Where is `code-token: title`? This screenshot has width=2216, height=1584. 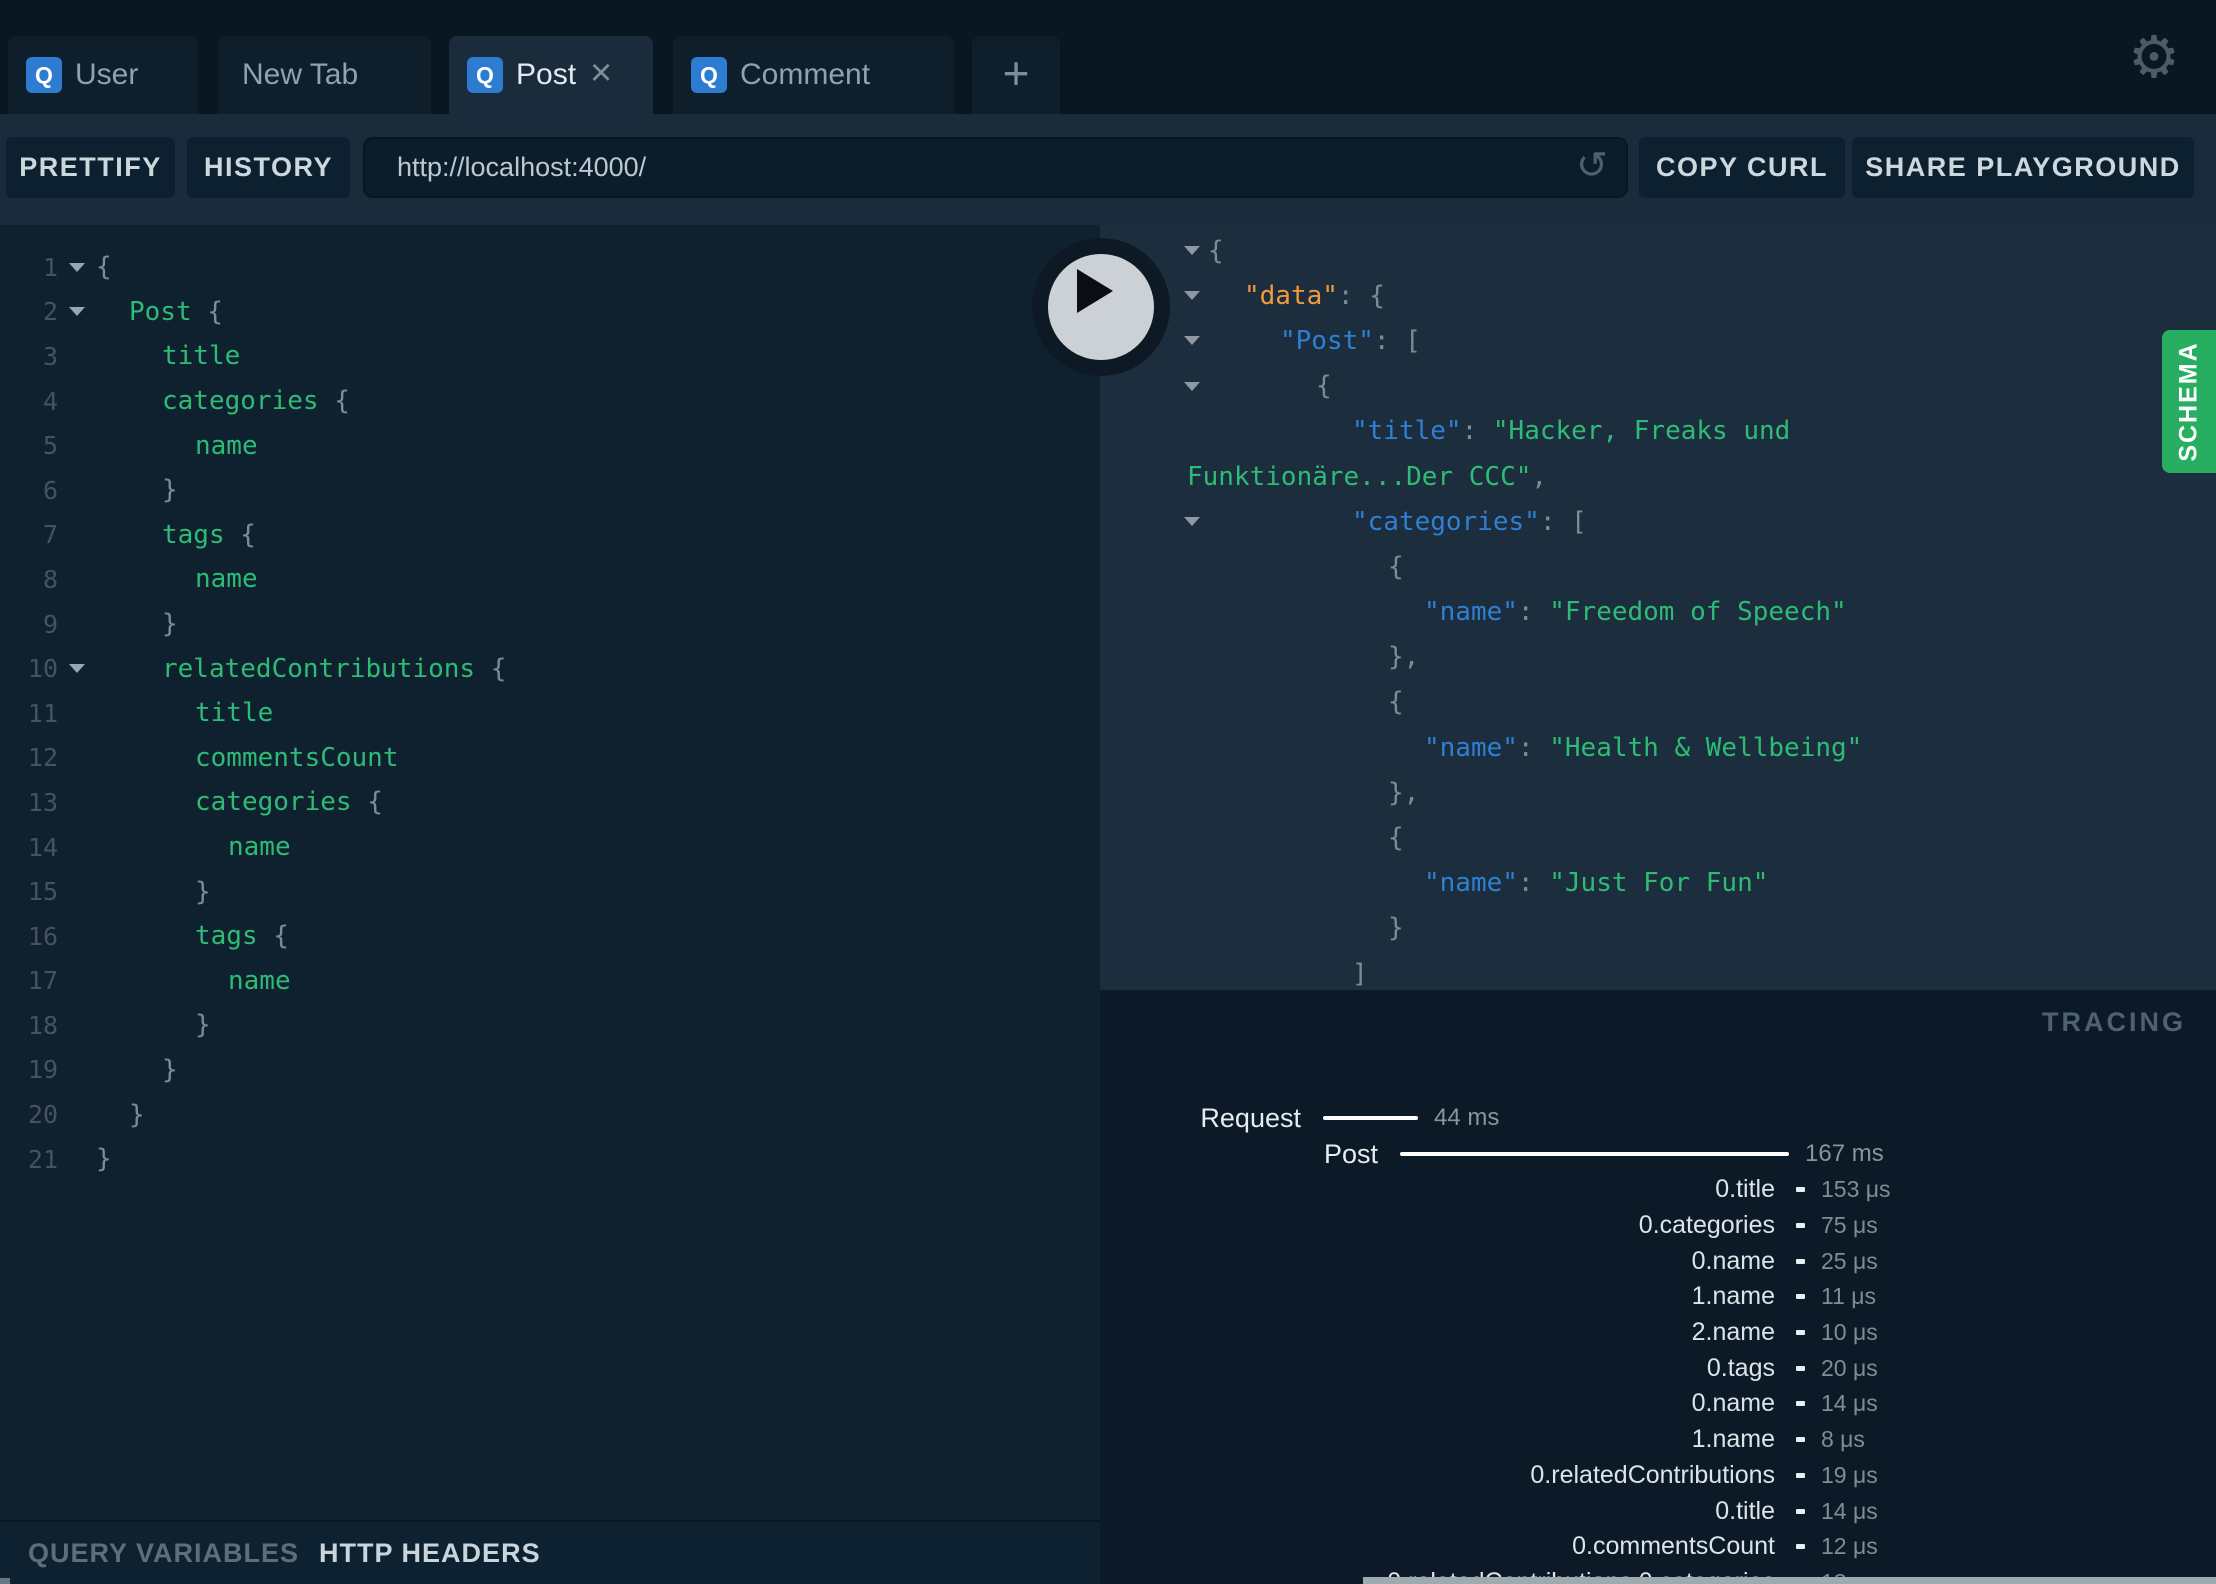
code-token: title is located at coordinates (201, 356).